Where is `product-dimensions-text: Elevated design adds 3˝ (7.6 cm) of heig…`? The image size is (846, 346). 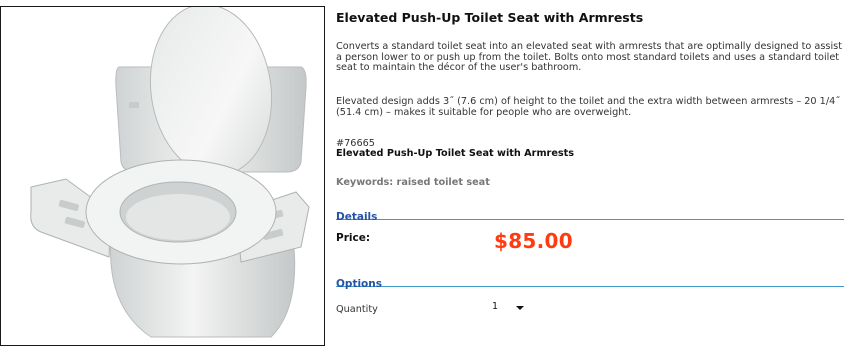 product-dimensions-text: Elevated design adds 3˝ (7.6 cm) of heig… is located at coordinates (588, 107).